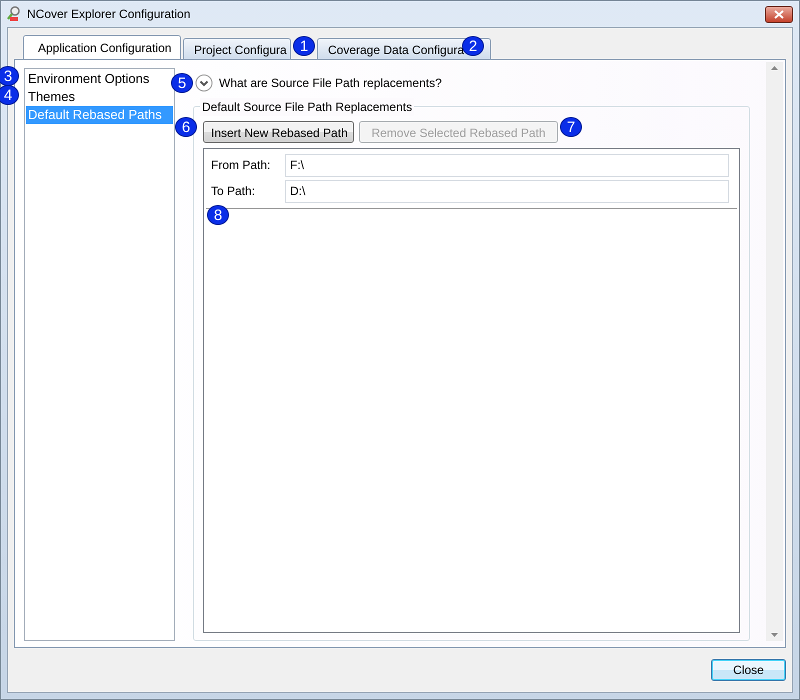 Image resolution: width=800 pixels, height=700 pixels. What do you see at coordinates (233, 191) in the screenshot?
I see `field-label: To Path:` at bounding box center [233, 191].